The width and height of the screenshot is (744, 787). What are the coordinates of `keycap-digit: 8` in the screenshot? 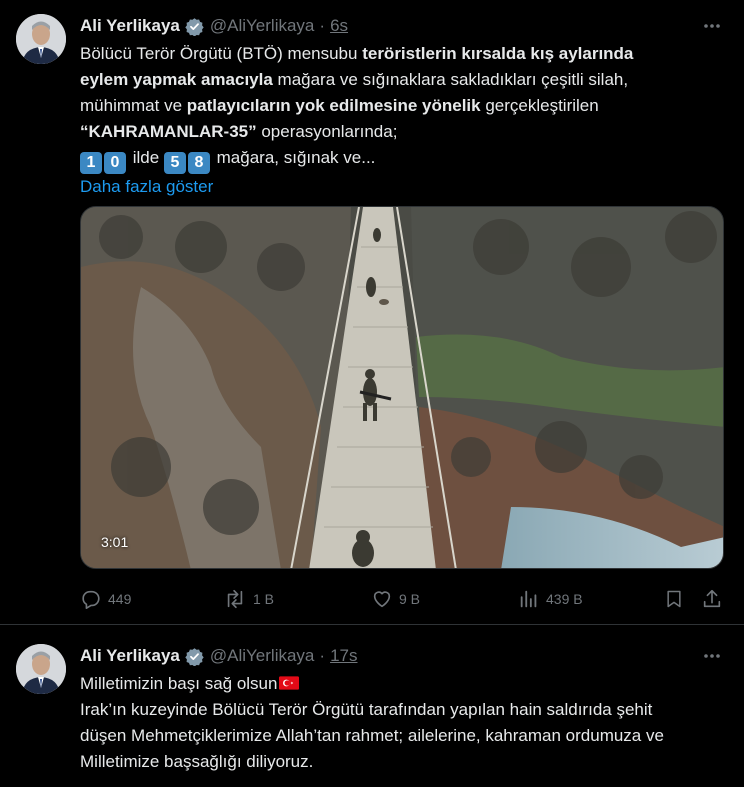 It's located at (198, 163).